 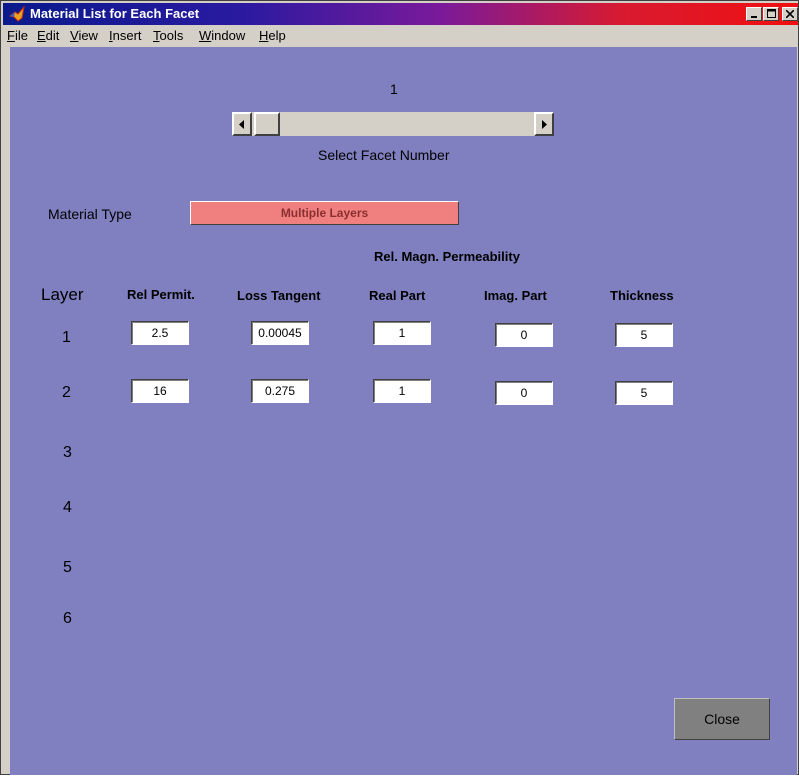 What do you see at coordinates (84, 35) in the screenshot?
I see `menu-view: View` at bounding box center [84, 35].